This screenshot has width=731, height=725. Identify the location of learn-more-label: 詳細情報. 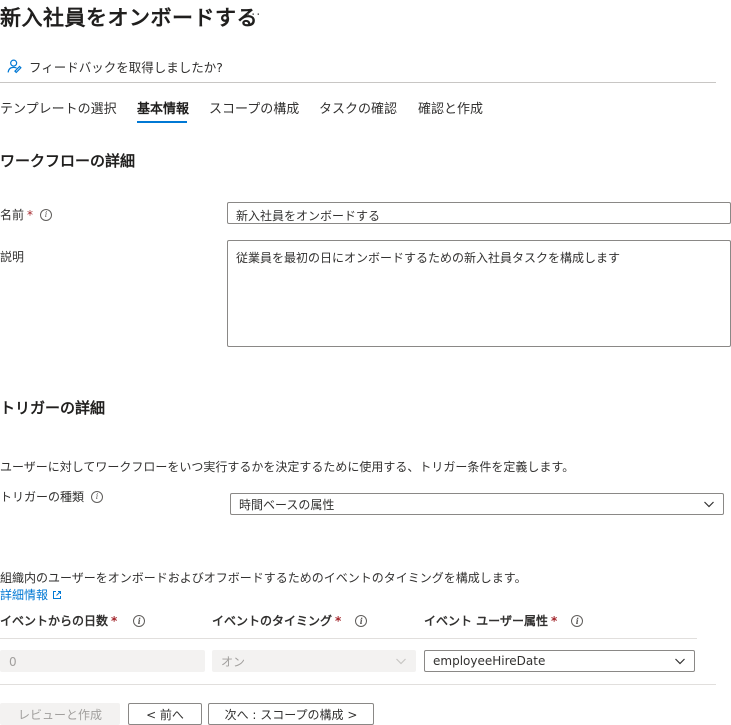
(24, 595).